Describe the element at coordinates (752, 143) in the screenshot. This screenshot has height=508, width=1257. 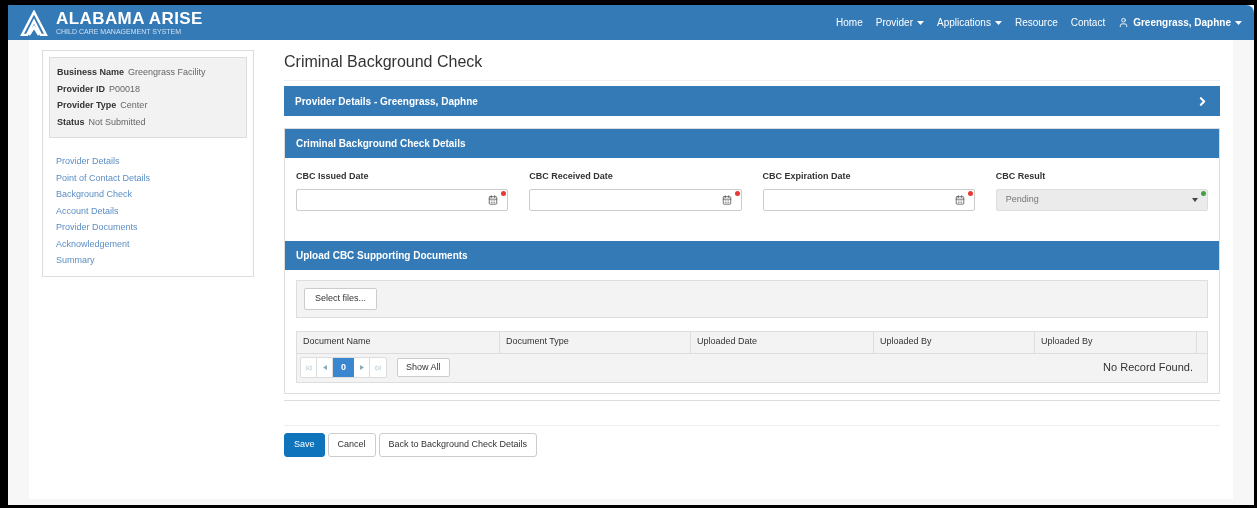
I see `panel-header: Criminal Background Check Details` at that location.